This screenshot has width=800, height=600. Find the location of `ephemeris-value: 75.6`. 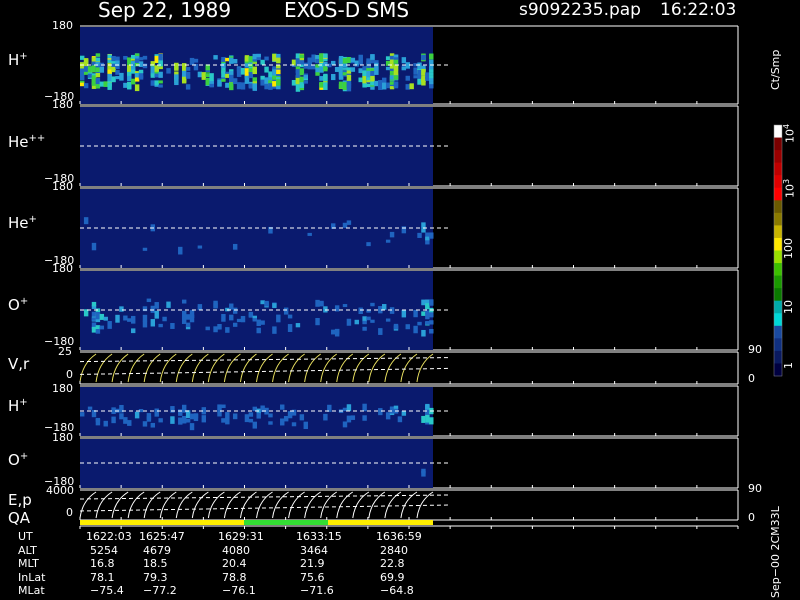

ephemeris-value: 75.6 is located at coordinates (312, 577).